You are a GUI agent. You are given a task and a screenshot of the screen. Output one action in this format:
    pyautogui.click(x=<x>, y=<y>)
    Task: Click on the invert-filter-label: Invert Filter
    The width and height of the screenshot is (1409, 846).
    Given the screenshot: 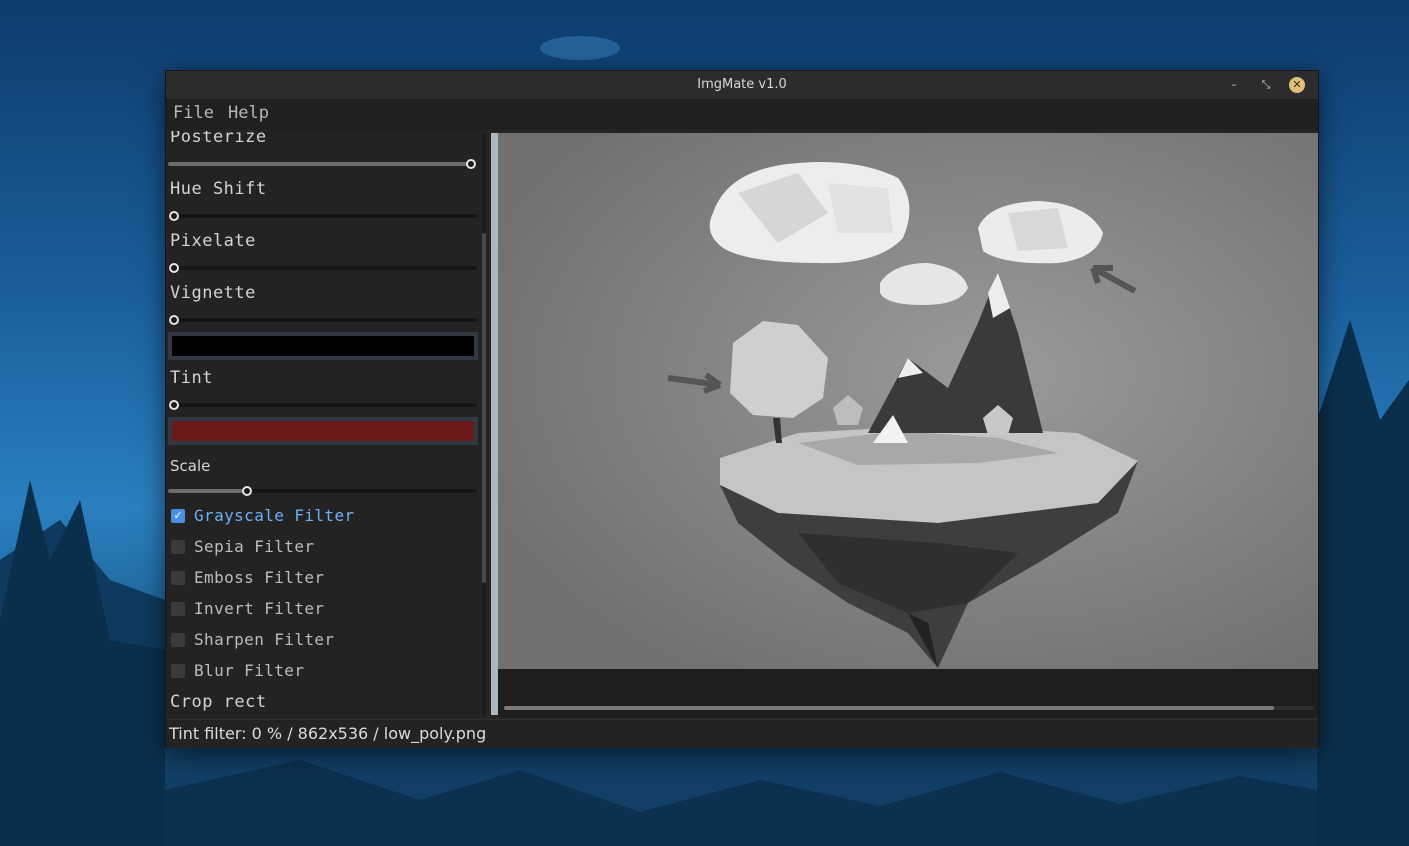 What is the action you would take?
    pyautogui.click(x=259, y=608)
    